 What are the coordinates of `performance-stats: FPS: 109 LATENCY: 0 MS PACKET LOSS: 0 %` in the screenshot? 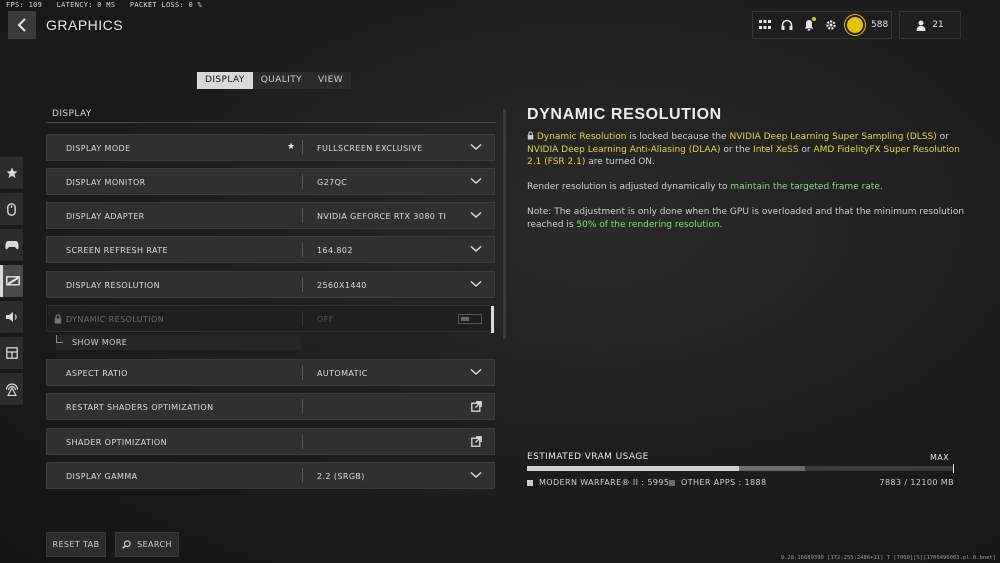 It's located at (109, 5).